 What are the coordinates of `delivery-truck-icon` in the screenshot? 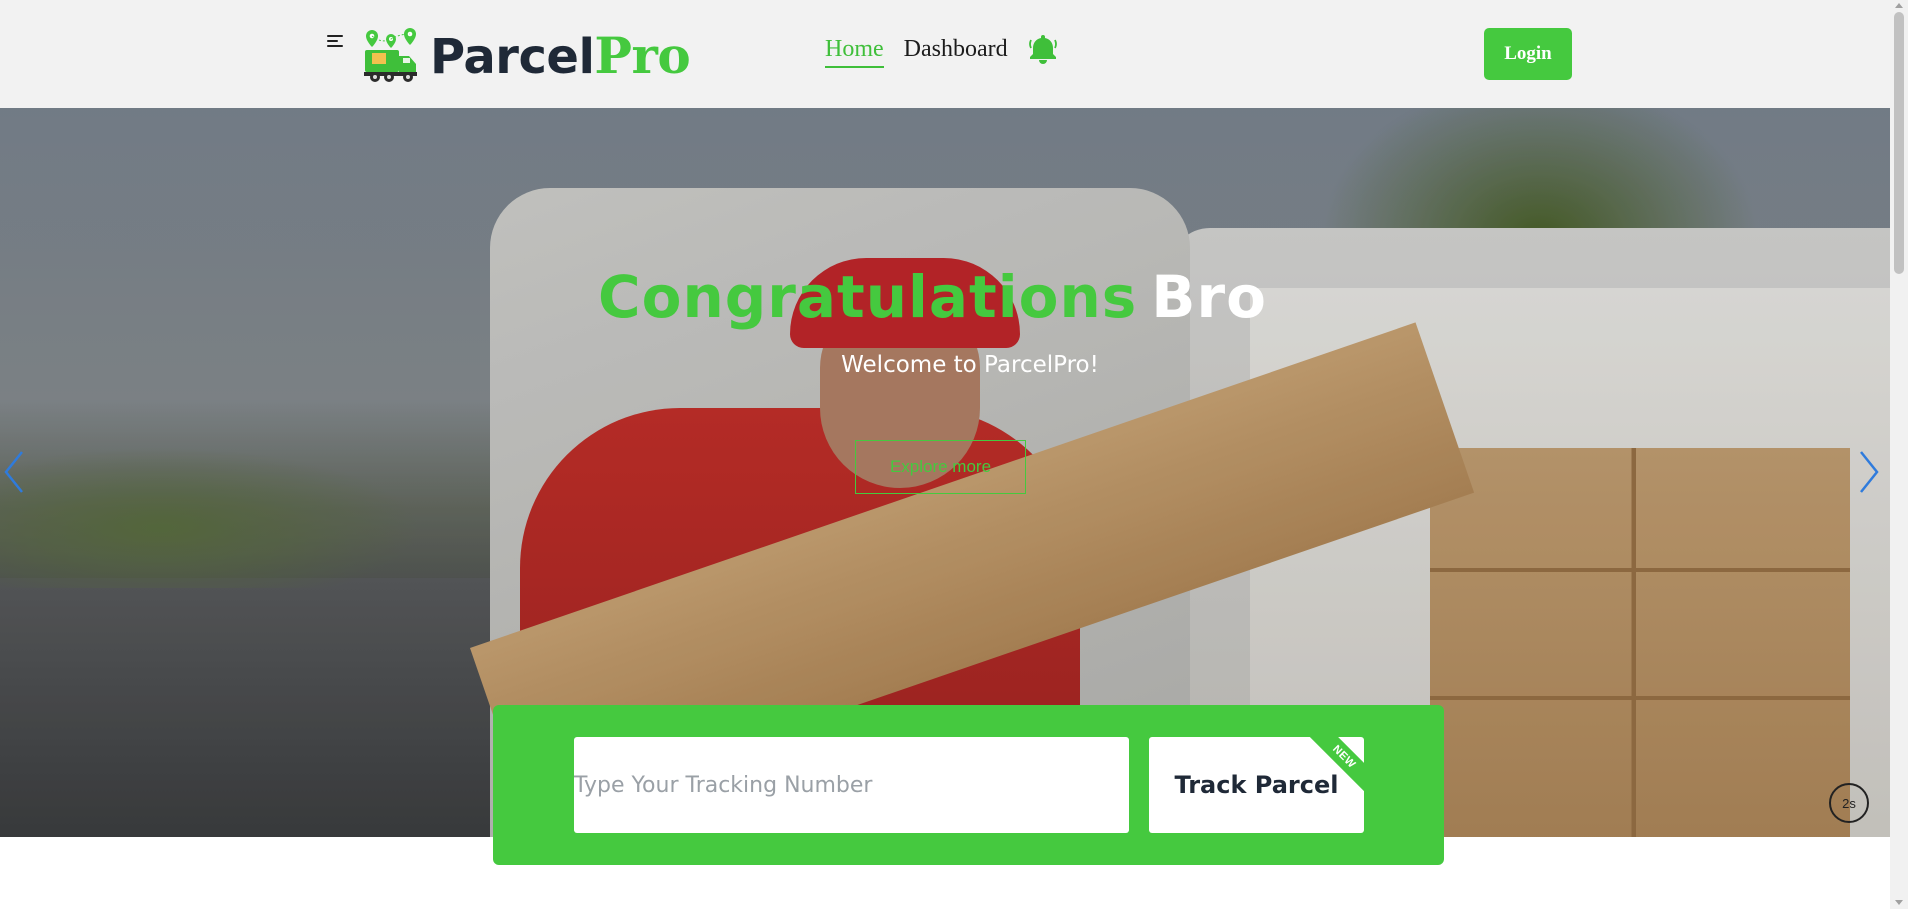 It's located at (390, 55).